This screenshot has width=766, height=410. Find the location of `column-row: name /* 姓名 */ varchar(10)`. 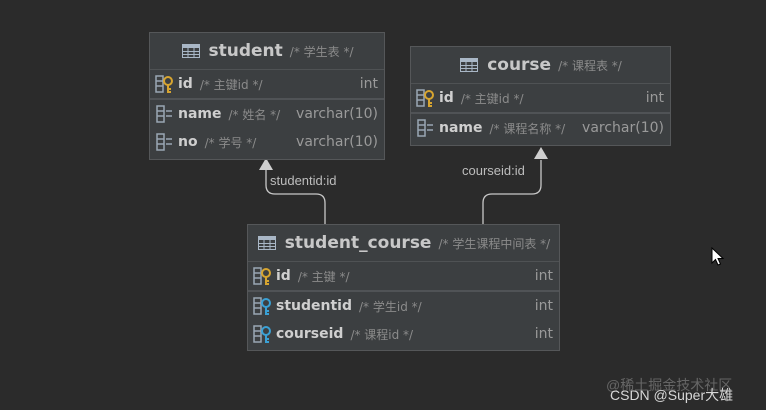

column-row: name /* 姓名 */ varchar(10) is located at coordinates (267, 114).